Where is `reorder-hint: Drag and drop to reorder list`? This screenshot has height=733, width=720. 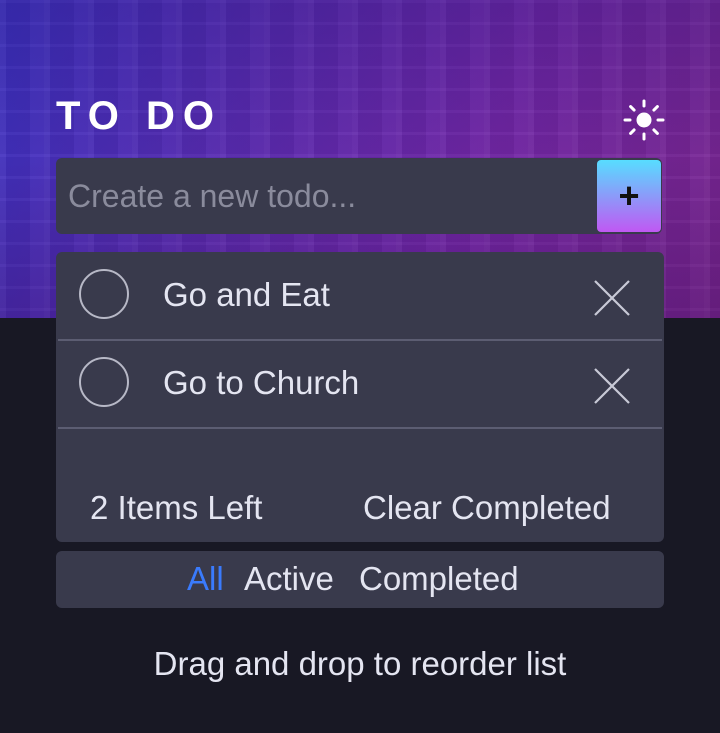 reorder-hint: Drag and drop to reorder list is located at coordinates (360, 663).